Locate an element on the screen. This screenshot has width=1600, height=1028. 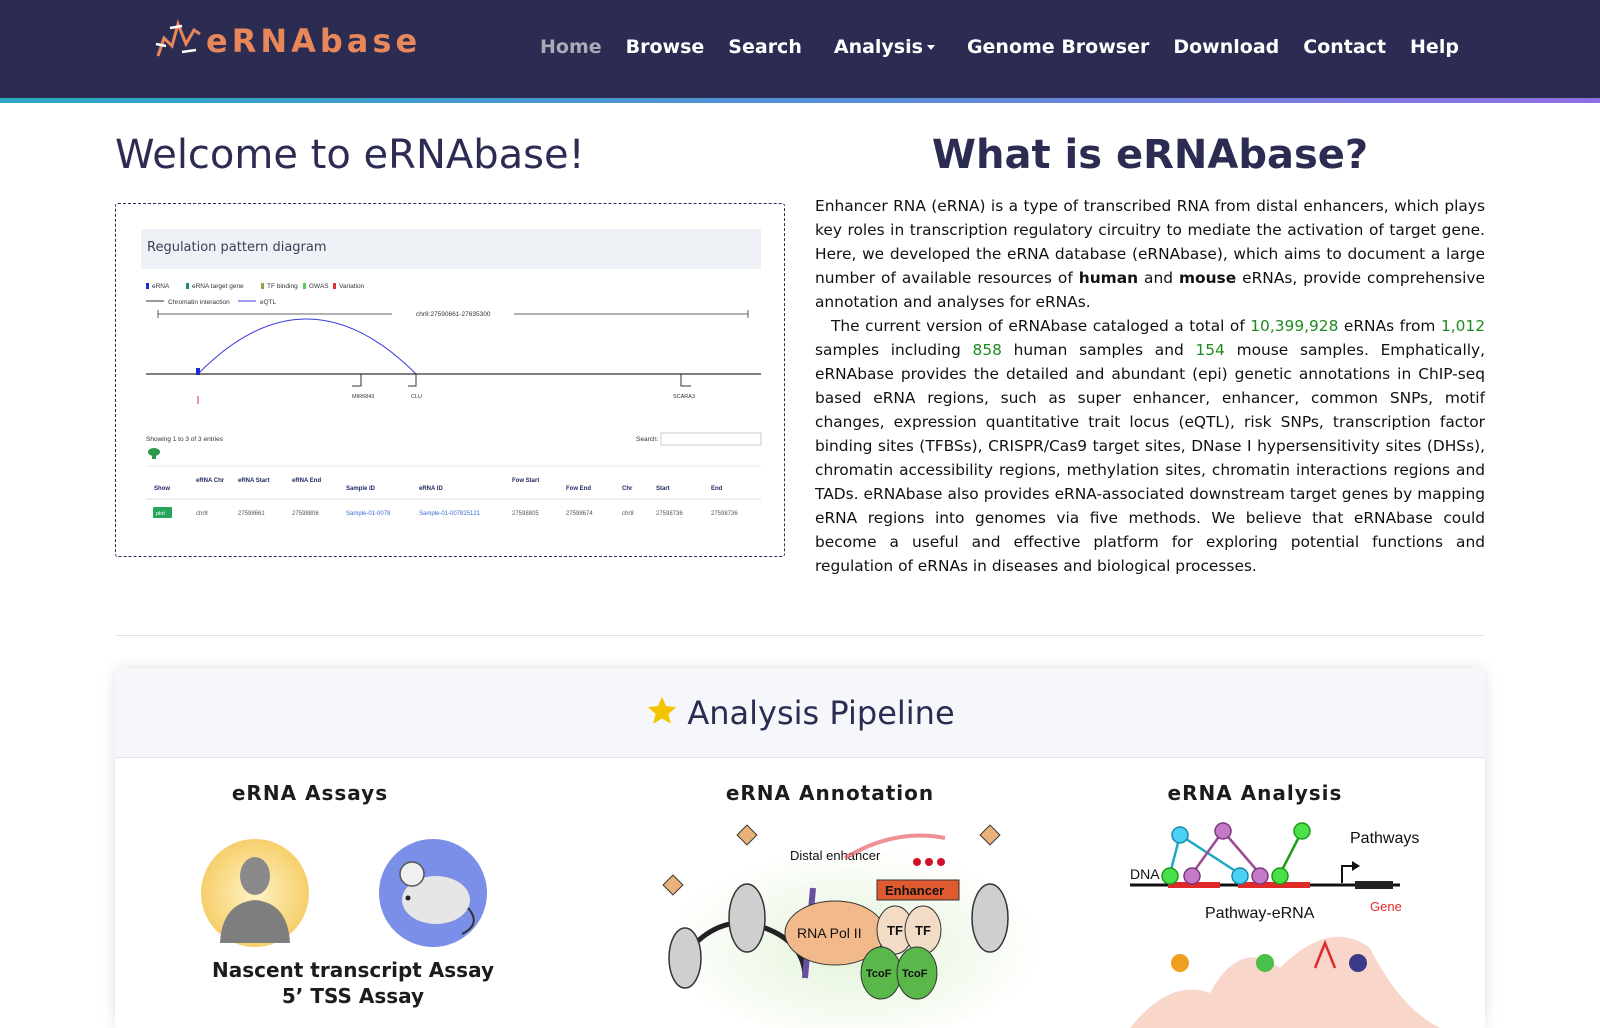
analysis-figure: DNA Pathways Pathway-eRNA Gene is located at coordinates (1285, 925).